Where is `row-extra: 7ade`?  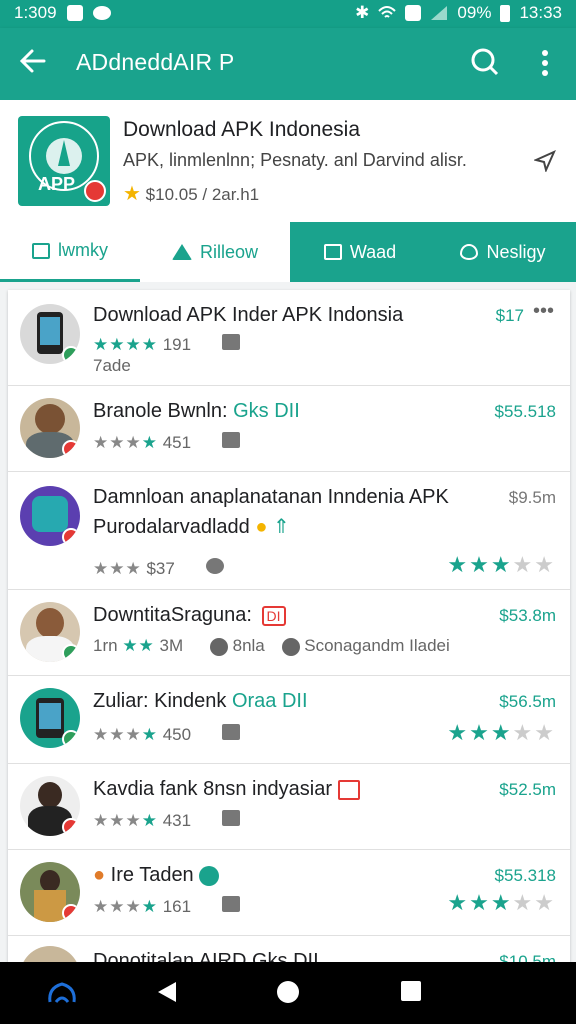
row-extra: 7ade is located at coordinates (112, 365).